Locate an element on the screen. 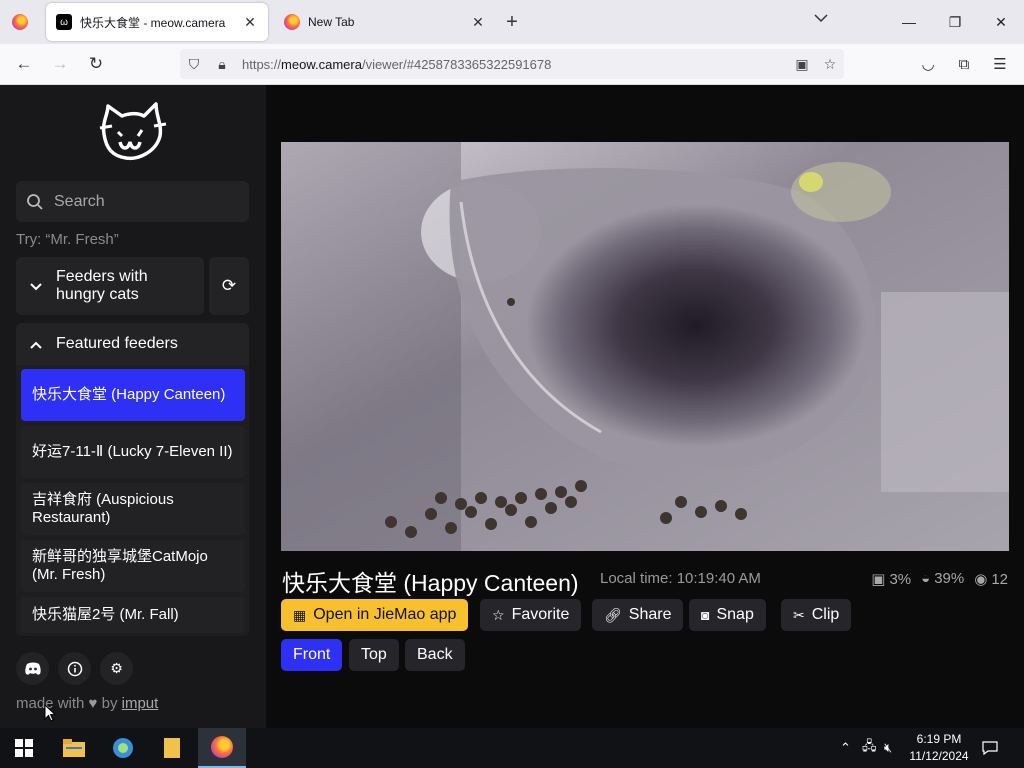  search-box is located at coordinates (132, 201).